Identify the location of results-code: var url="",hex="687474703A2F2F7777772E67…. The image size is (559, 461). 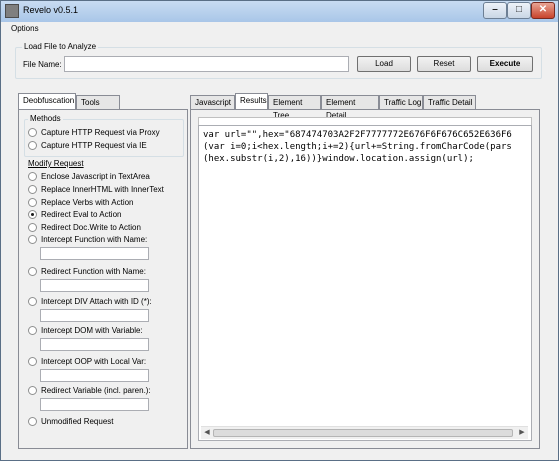
(364, 149).